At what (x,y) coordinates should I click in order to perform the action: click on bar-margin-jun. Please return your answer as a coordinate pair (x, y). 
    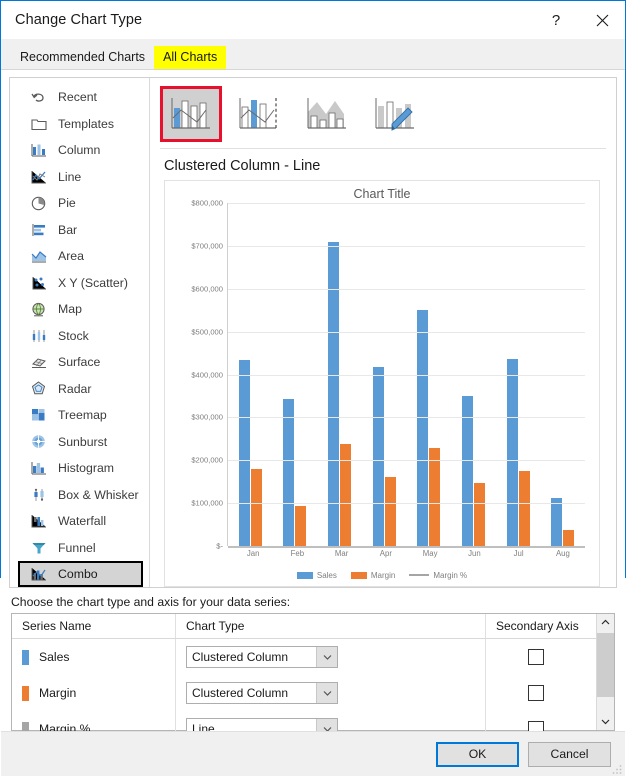
    Looking at the image, I should click on (479, 514).